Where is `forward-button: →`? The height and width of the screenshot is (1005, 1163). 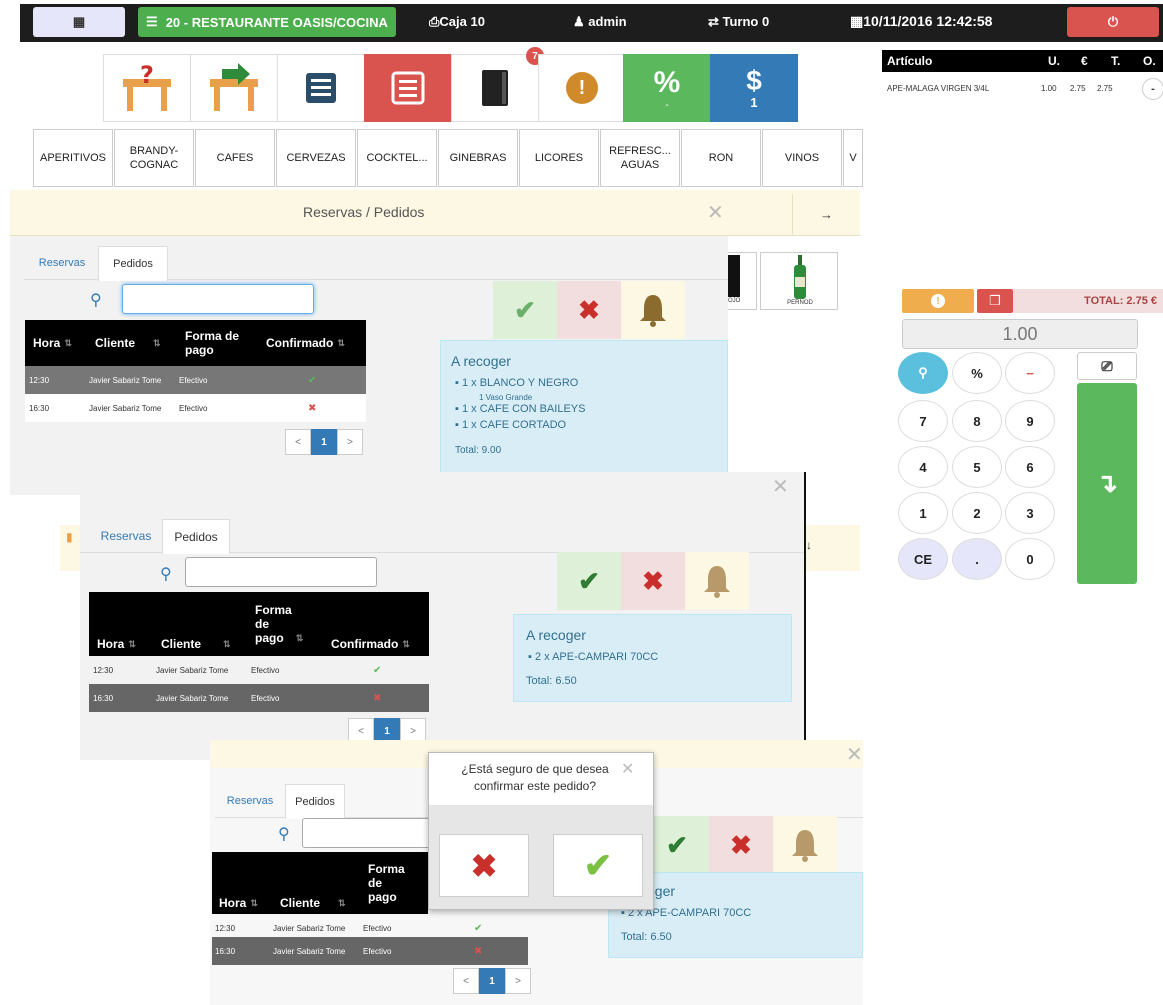 forward-button: → is located at coordinates (826, 214).